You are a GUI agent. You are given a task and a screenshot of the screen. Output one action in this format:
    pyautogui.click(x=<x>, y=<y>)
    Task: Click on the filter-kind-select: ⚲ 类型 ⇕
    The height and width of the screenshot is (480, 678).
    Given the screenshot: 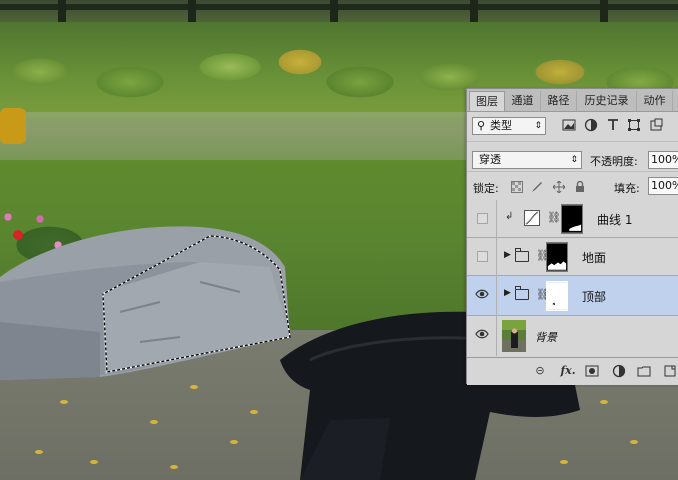 What is the action you would take?
    pyautogui.click(x=509, y=126)
    